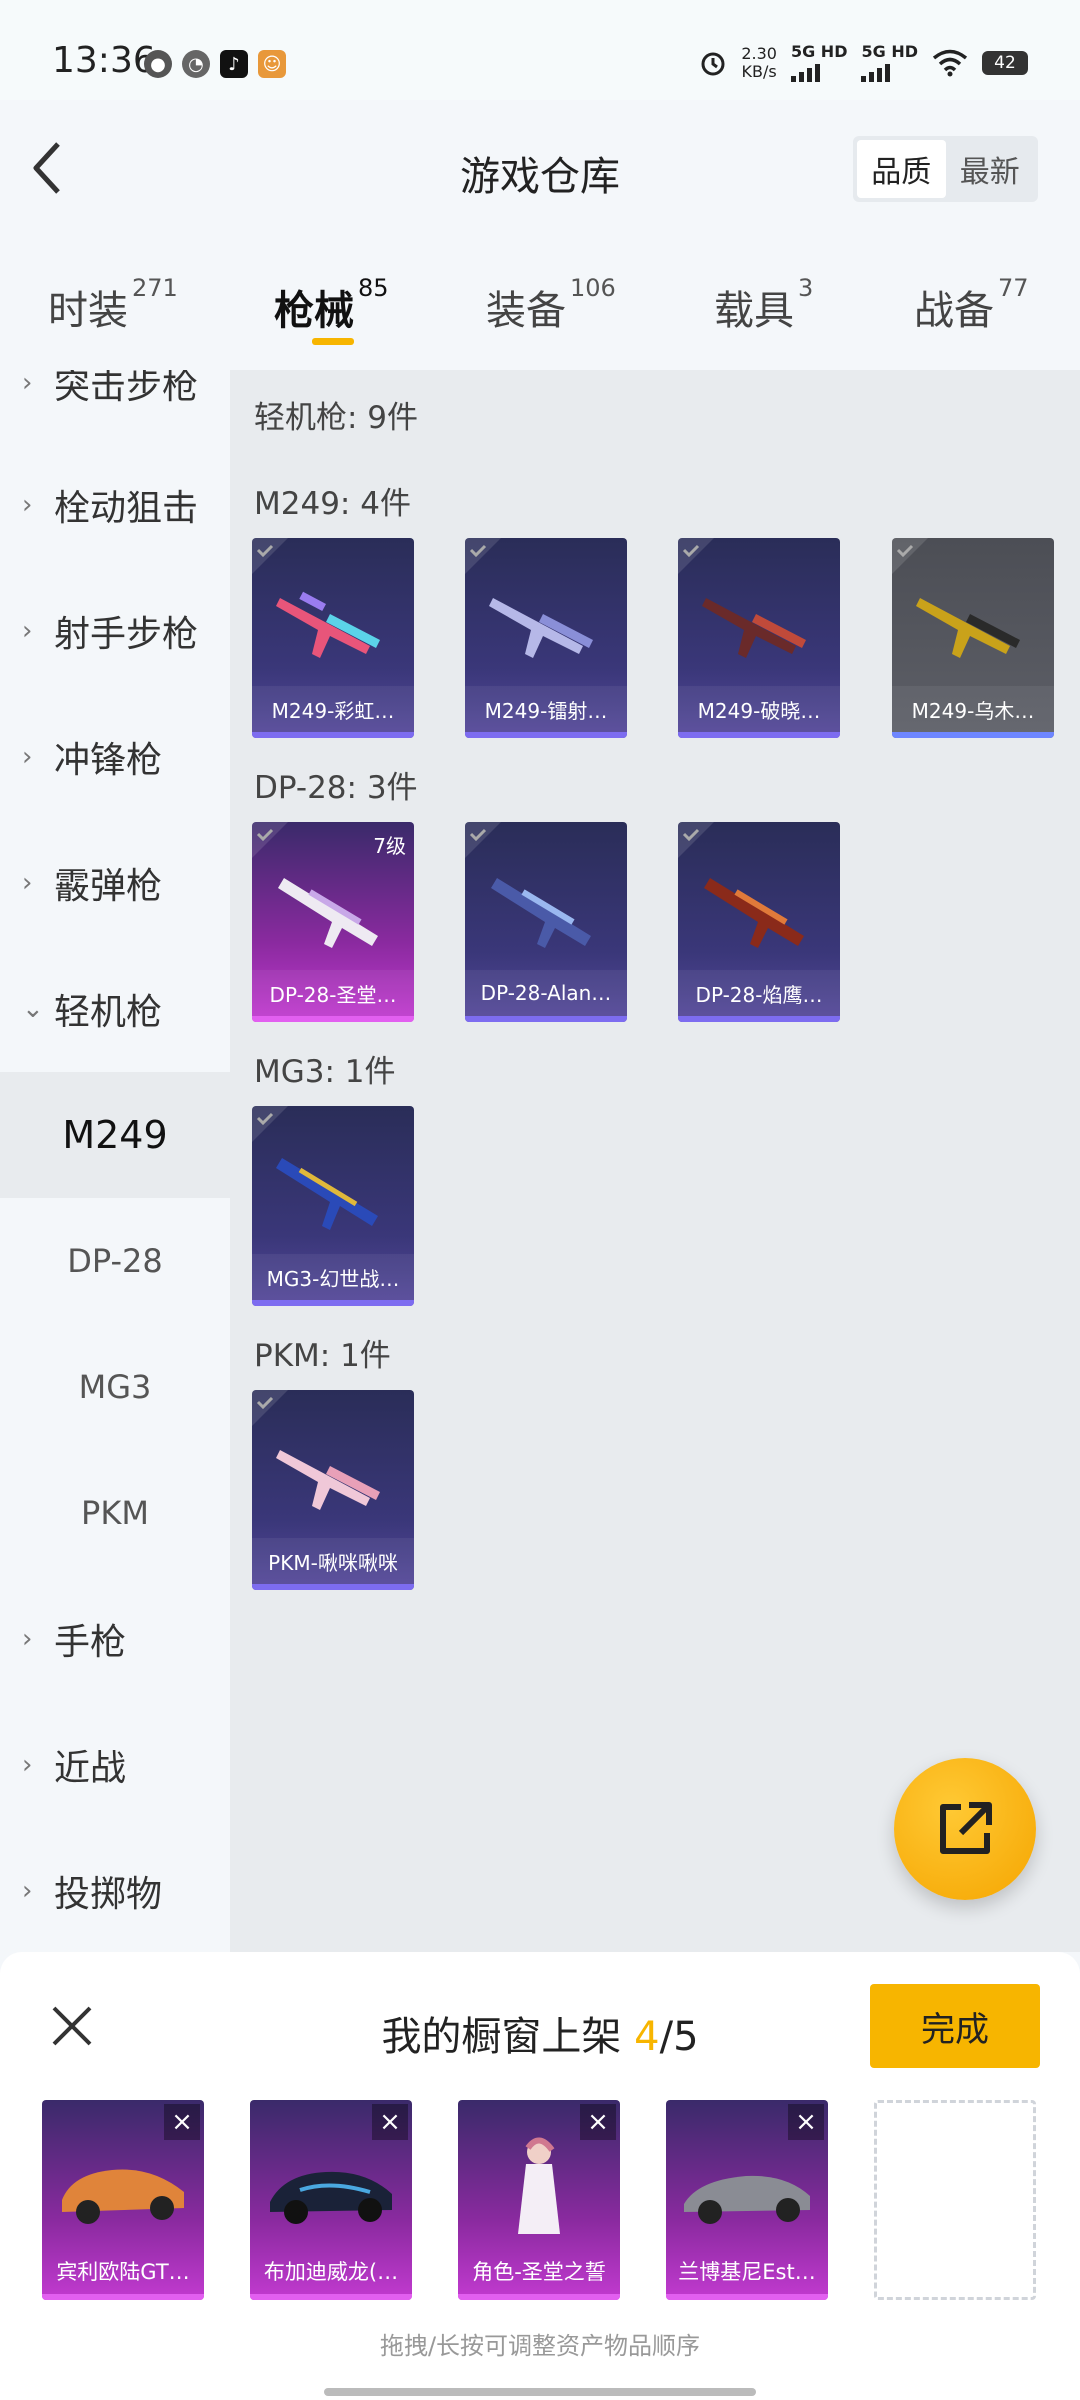 The image size is (1080, 2400). I want to click on reorder-hint: 拖拽/长按可调整资产物品顺序, so click(540, 2346).